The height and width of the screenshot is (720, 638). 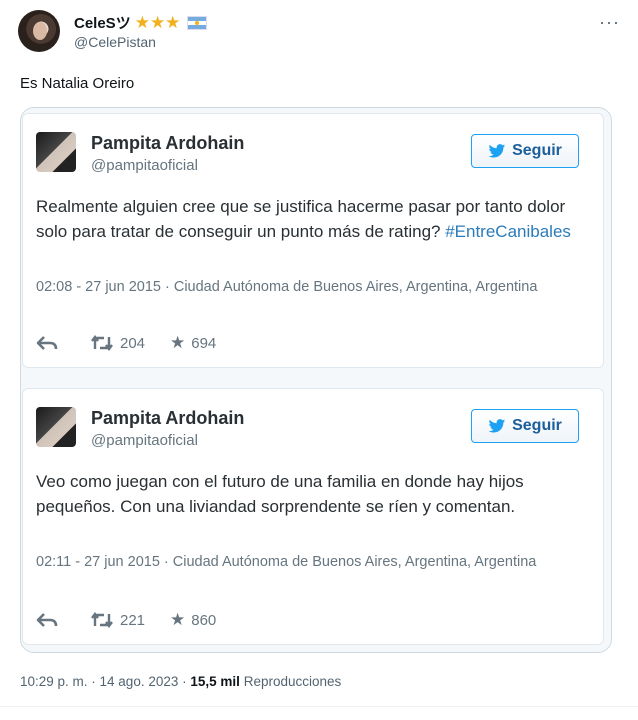 What do you see at coordinates (204, 620) in the screenshot?
I see `like-count: 860` at bounding box center [204, 620].